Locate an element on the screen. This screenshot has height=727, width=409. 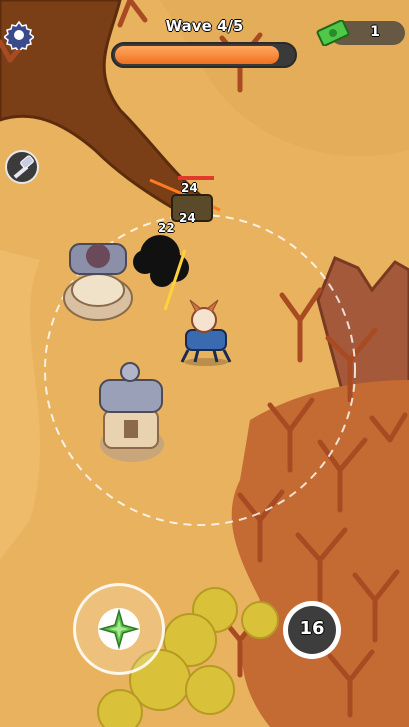
wave-progress-bar is located at coordinates (204, 55).